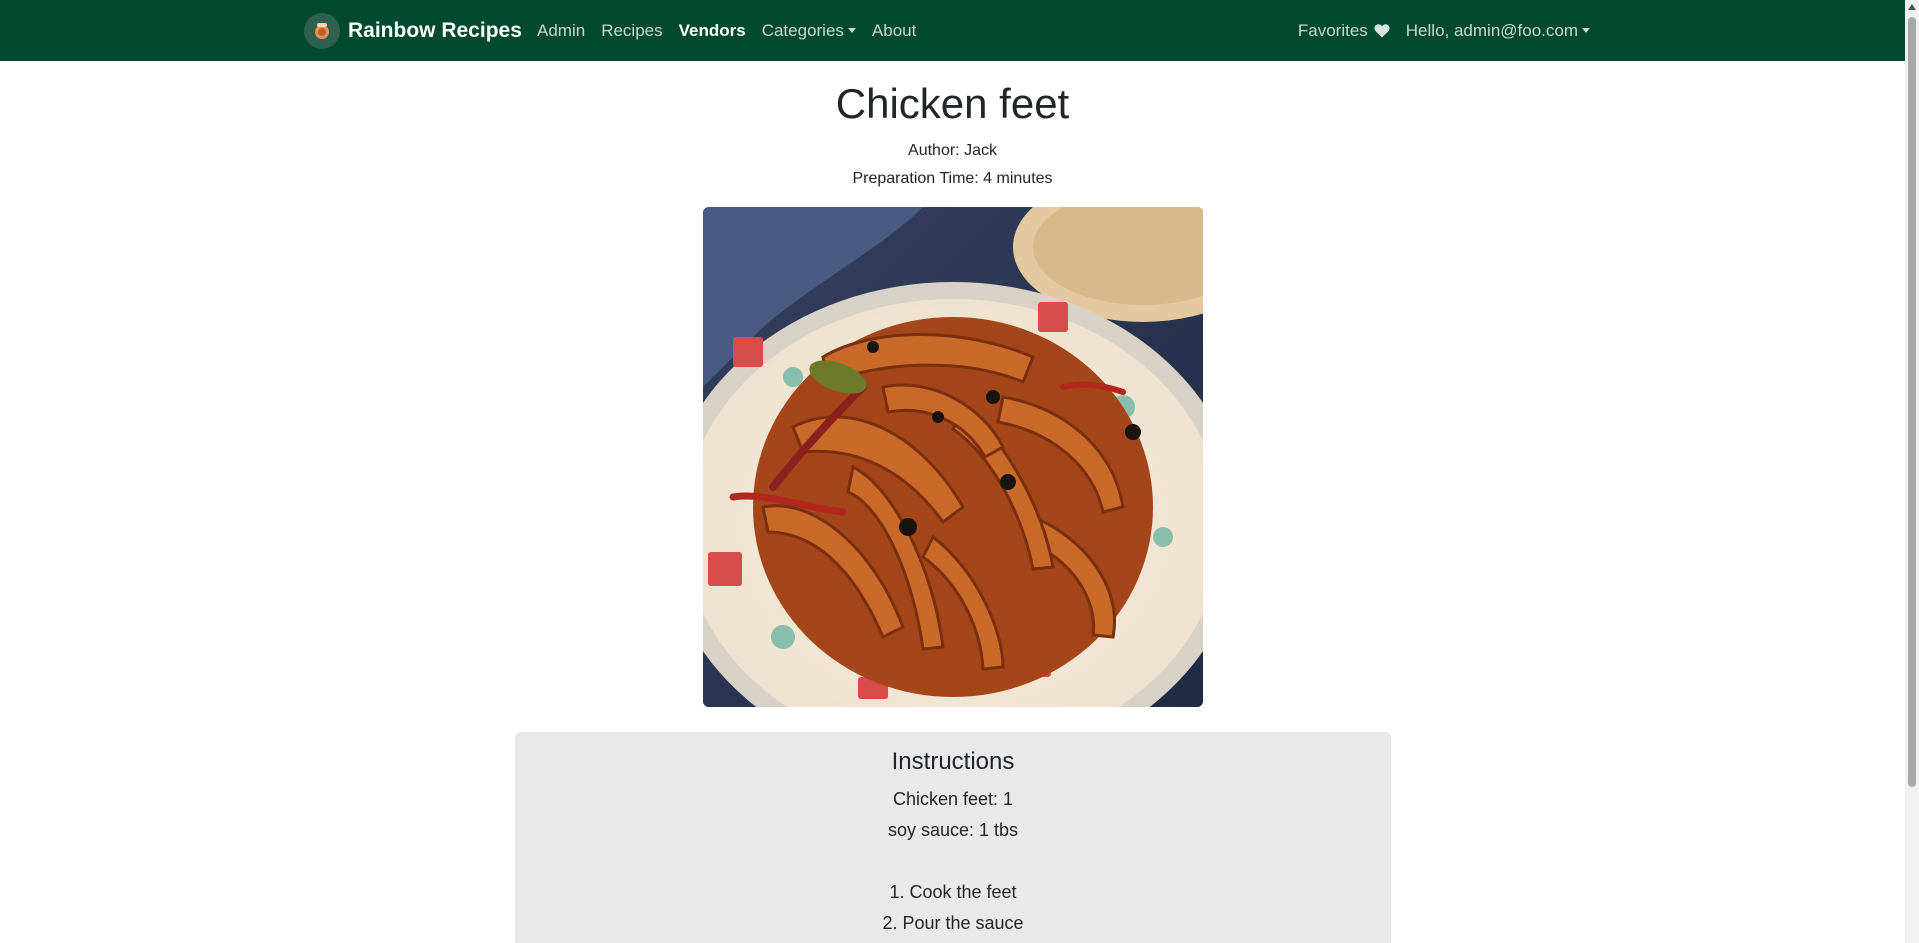 This screenshot has width=1919, height=943. What do you see at coordinates (631, 31) in the screenshot?
I see `nav-recipes: Recipes` at bounding box center [631, 31].